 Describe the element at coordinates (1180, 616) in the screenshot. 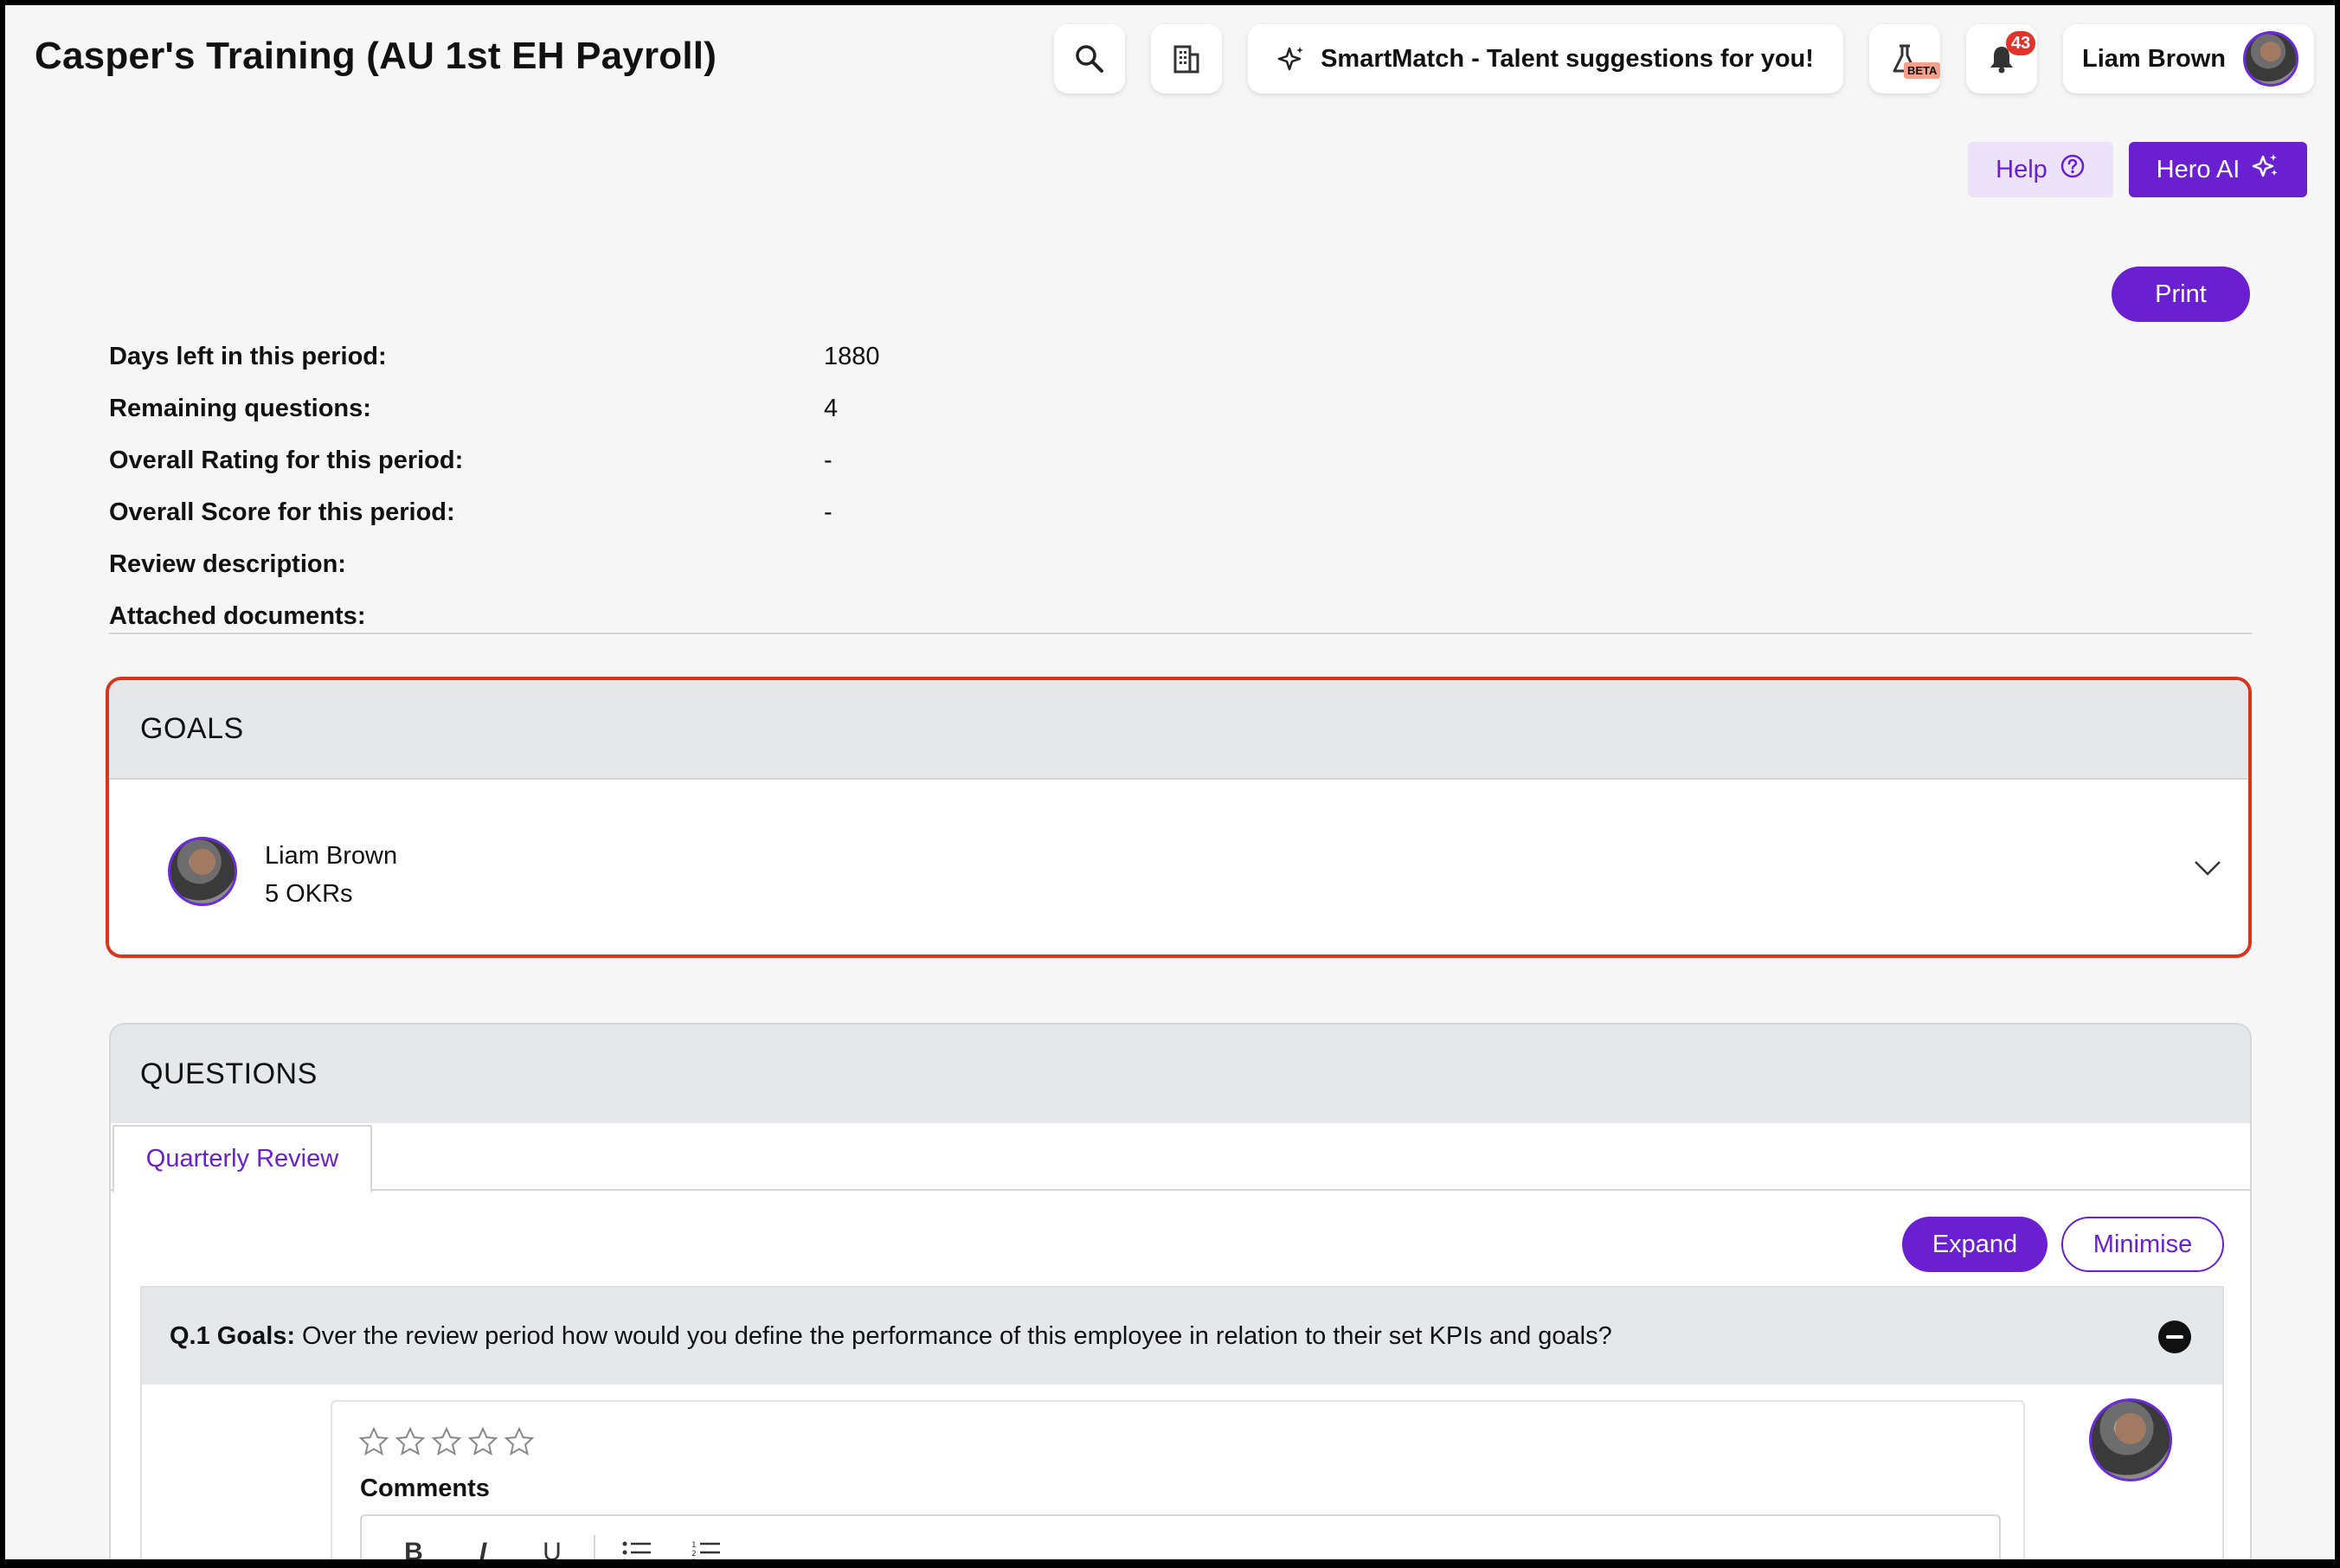

I see `info-row-attached-documents: Attached documents:` at that location.